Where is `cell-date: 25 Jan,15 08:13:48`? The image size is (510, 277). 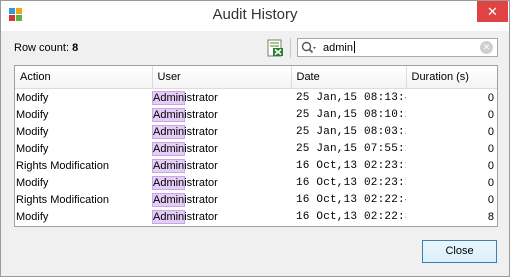
cell-date: 25 Jan,15 08:13:48 is located at coordinates (351, 97).